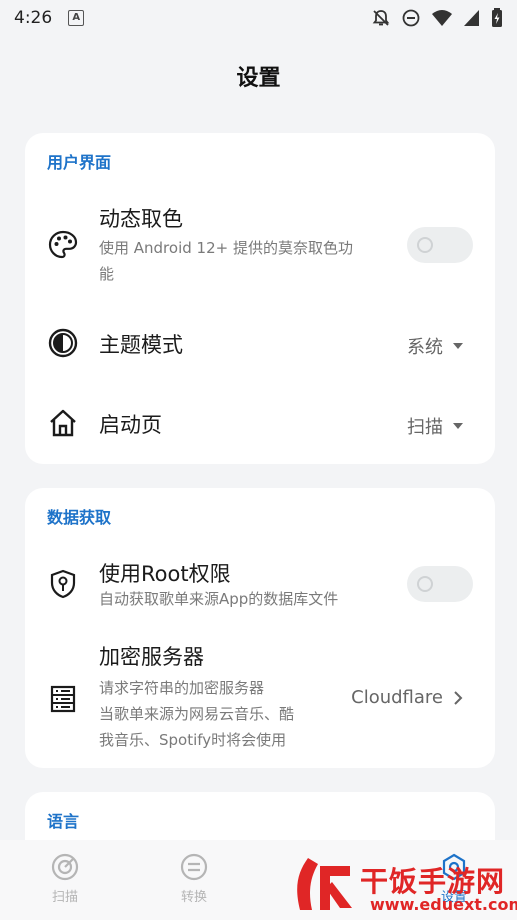 This screenshot has width=517, height=920. Describe the element at coordinates (258, 18) in the screenshot. I see `status-bar: 4:26 A` at that location.